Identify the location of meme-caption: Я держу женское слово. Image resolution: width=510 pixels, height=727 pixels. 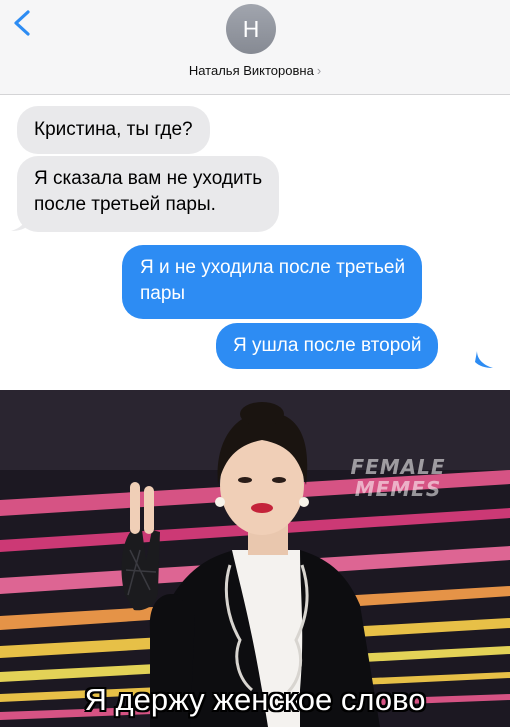
(255, 699).